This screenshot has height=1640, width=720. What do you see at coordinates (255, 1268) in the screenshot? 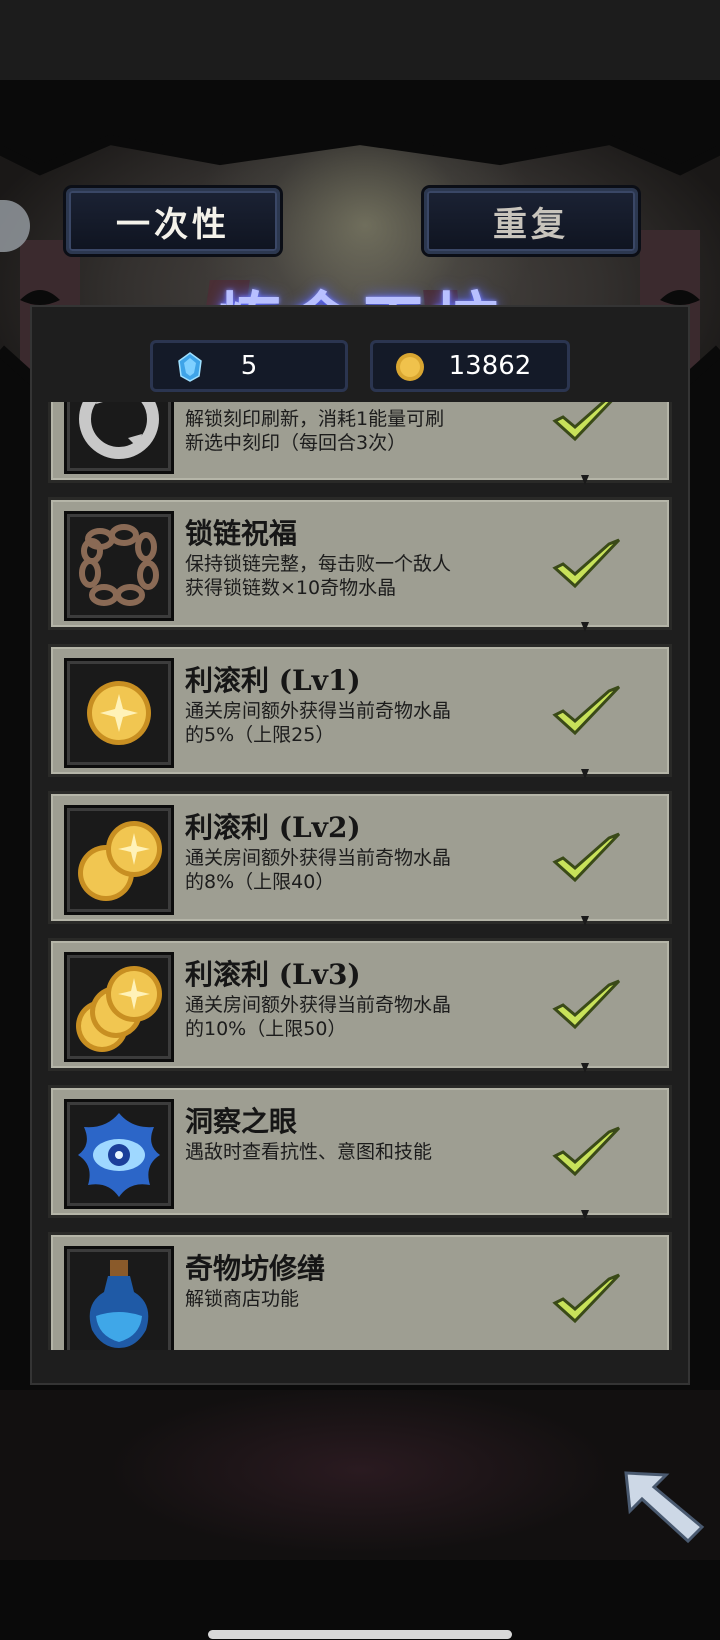
I see `item-name: 奇物坊修缮` at bounding box center [255, 1268].